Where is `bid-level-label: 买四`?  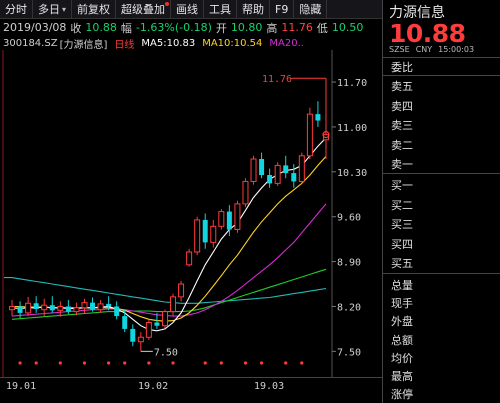 bid-level-label: 买四 is located at coordinates (402, 244).